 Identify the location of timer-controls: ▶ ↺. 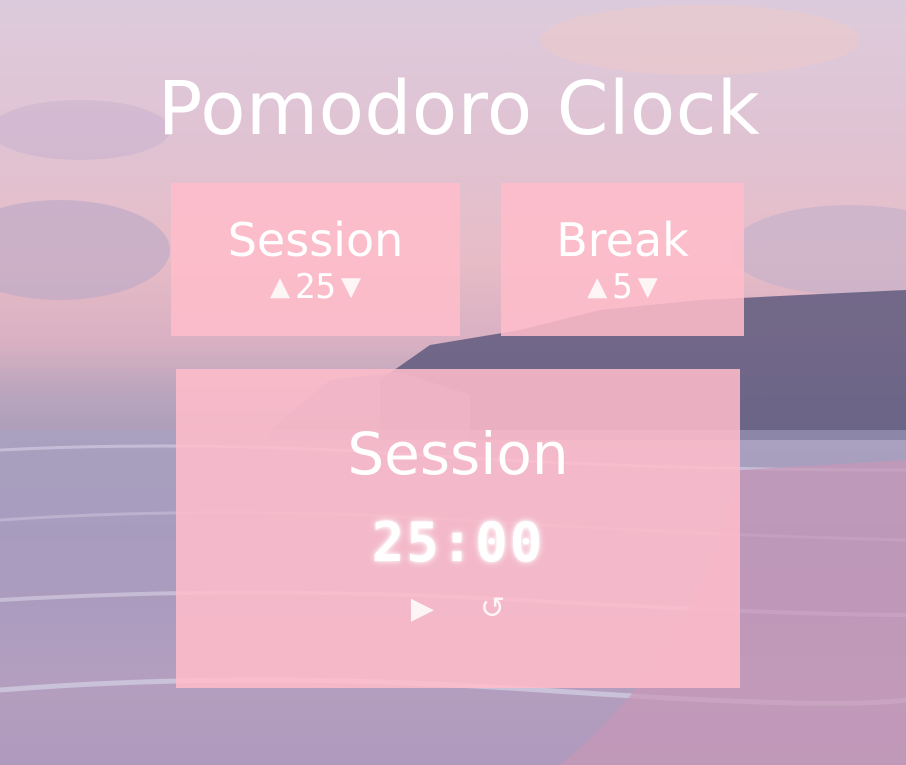
(458, 609).